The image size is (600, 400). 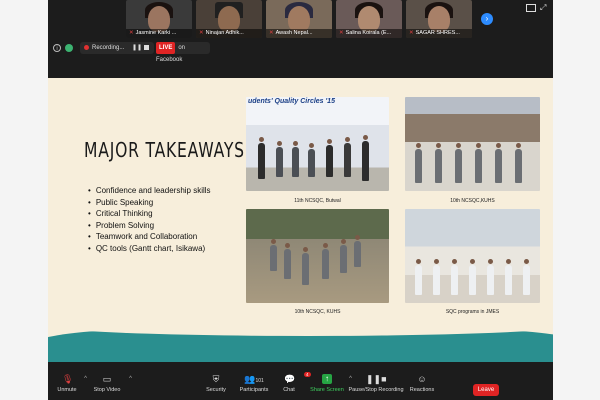 I want to click on takeaway-item: QC tools (Gantt chart, Isikawa), so click(x=149, y=249).